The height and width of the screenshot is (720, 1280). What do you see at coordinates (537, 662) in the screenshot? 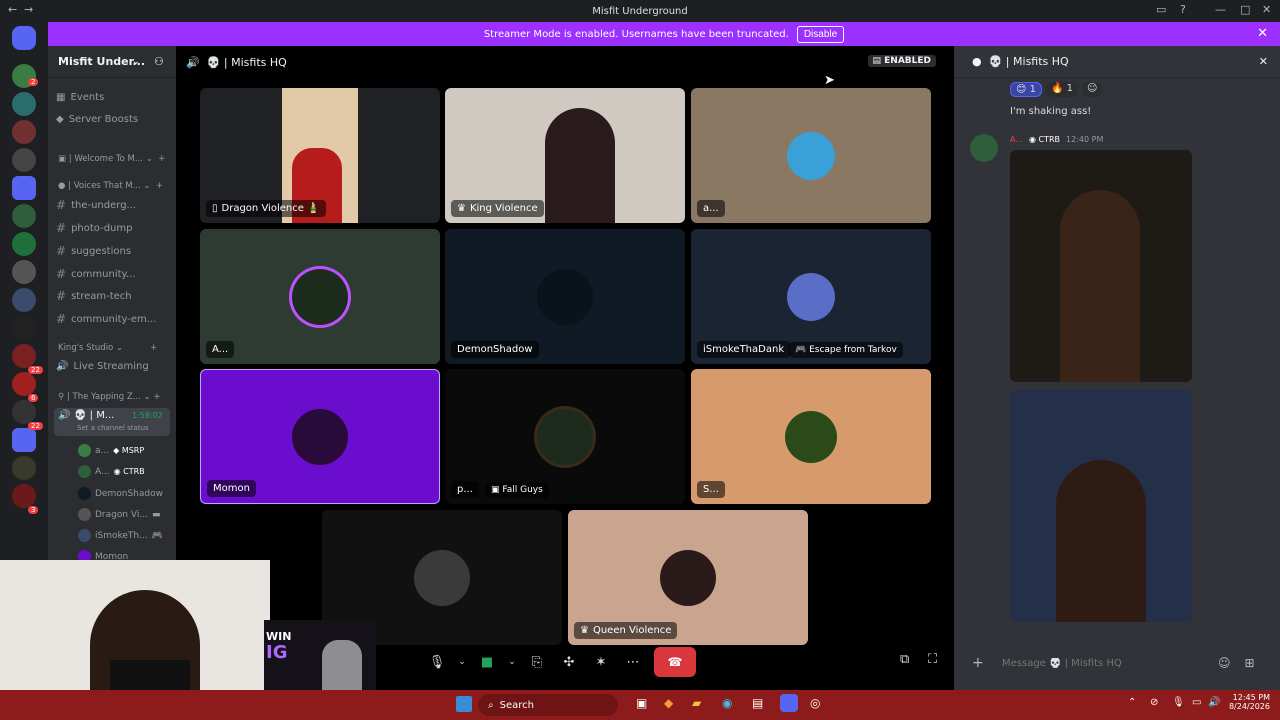
I see `screen-share-icon: ⎘` at bounding box center [537, 662].